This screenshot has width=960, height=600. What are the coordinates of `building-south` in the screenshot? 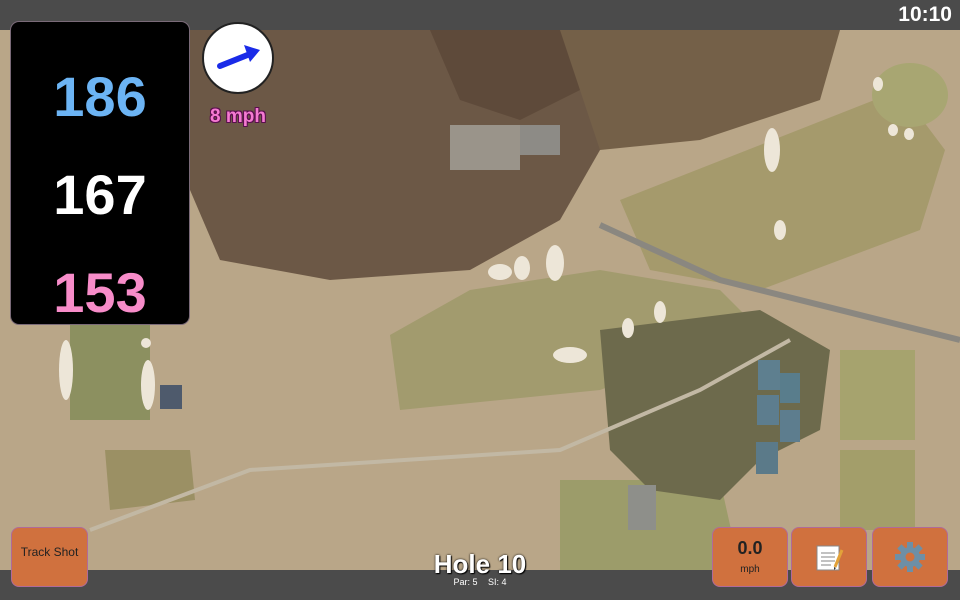 It's located at (642, 507).